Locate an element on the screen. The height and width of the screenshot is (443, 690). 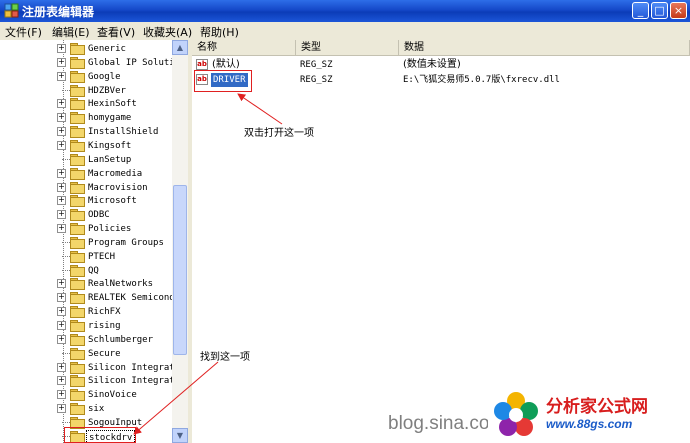
logo-url: www.88gs.com is located at coordinates (589, 424).